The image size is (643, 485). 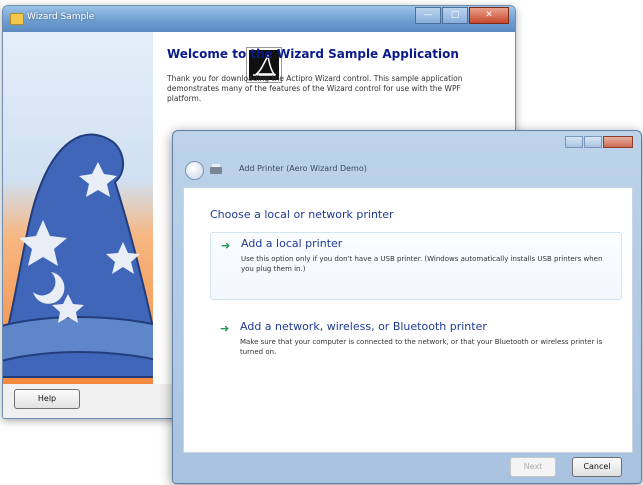 I want to click on maximize-button, so click(x=593, y=142).